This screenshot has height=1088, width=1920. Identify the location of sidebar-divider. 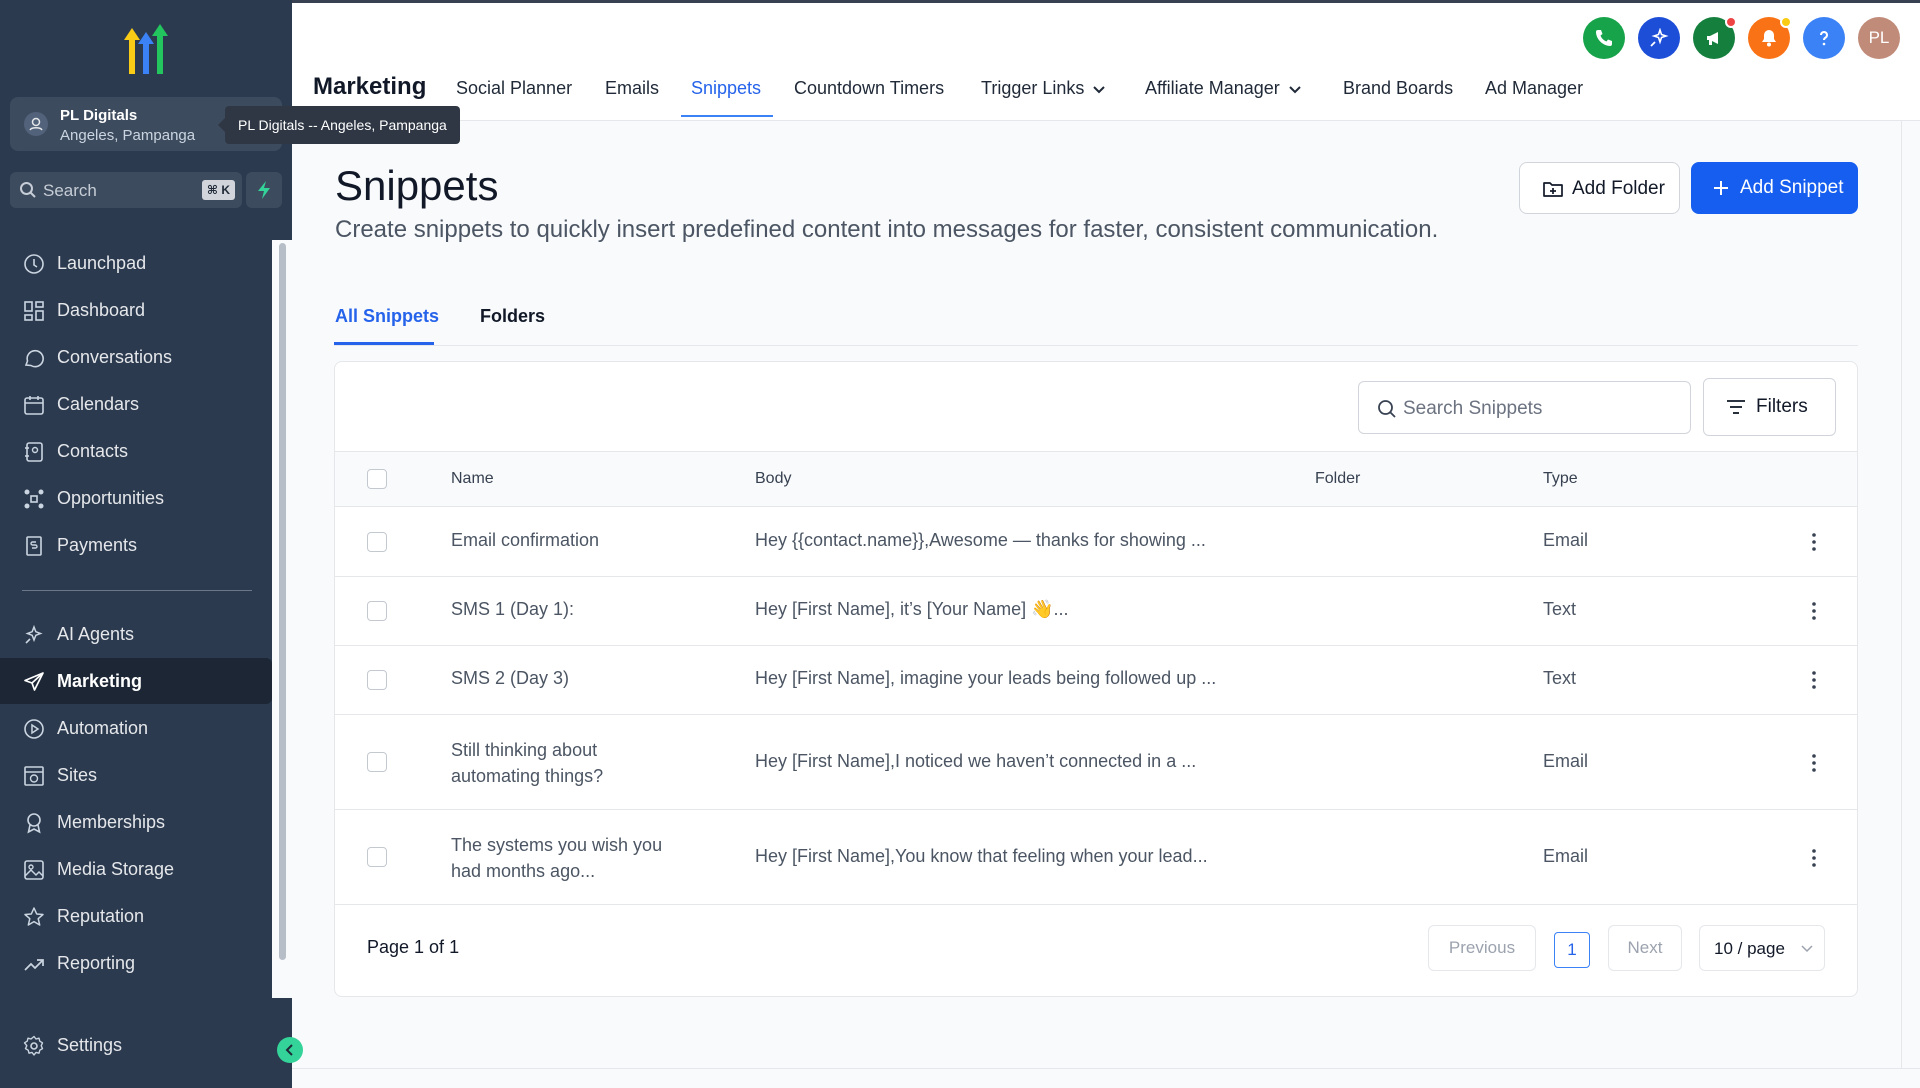
(137, 590).